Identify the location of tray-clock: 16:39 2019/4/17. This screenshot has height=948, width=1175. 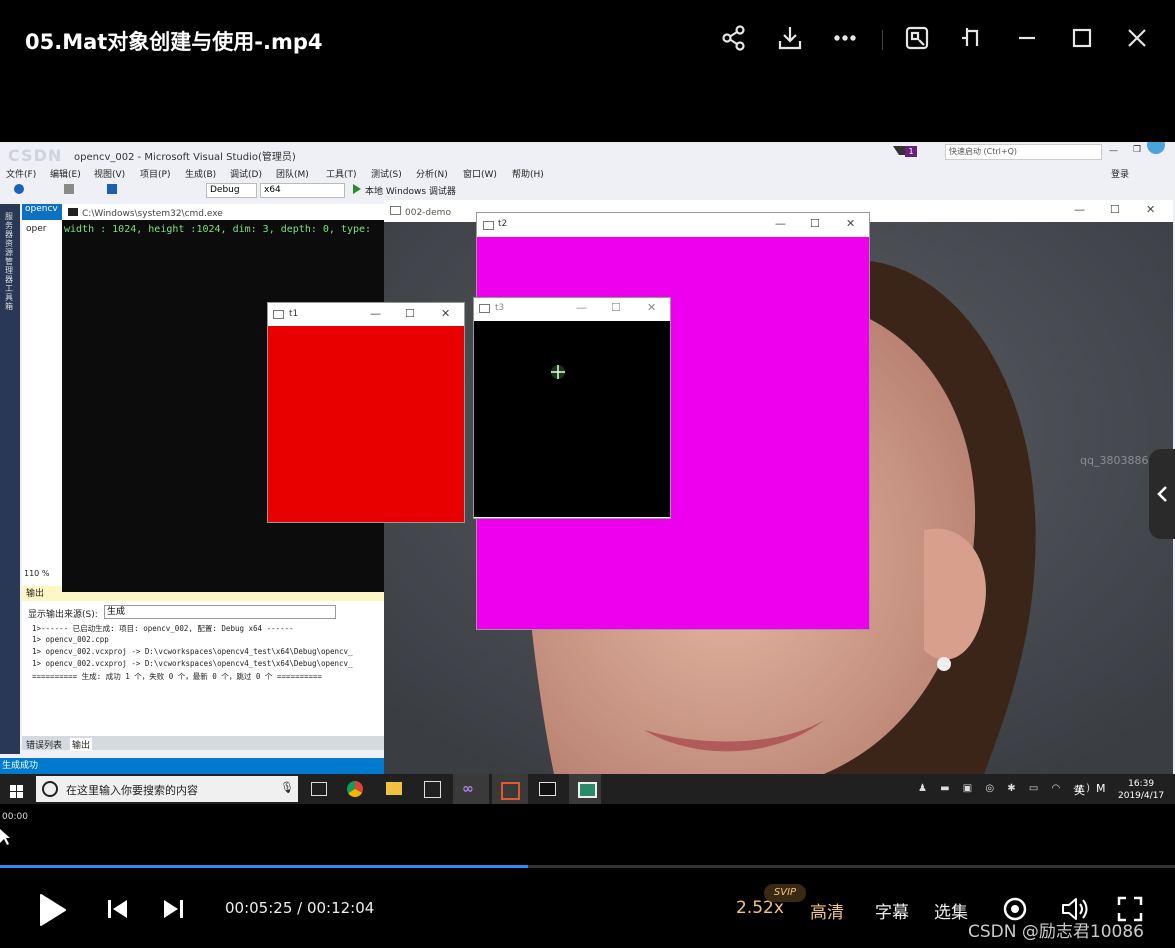
(1141, 790).